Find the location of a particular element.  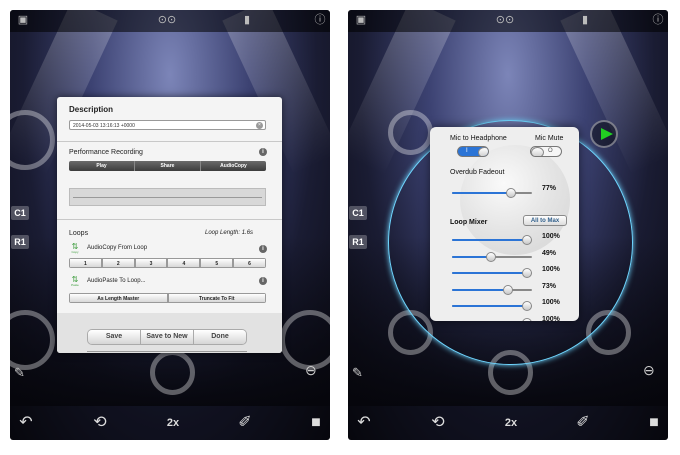

loop-ring-bottom-center is located at coordinates (172, 372).